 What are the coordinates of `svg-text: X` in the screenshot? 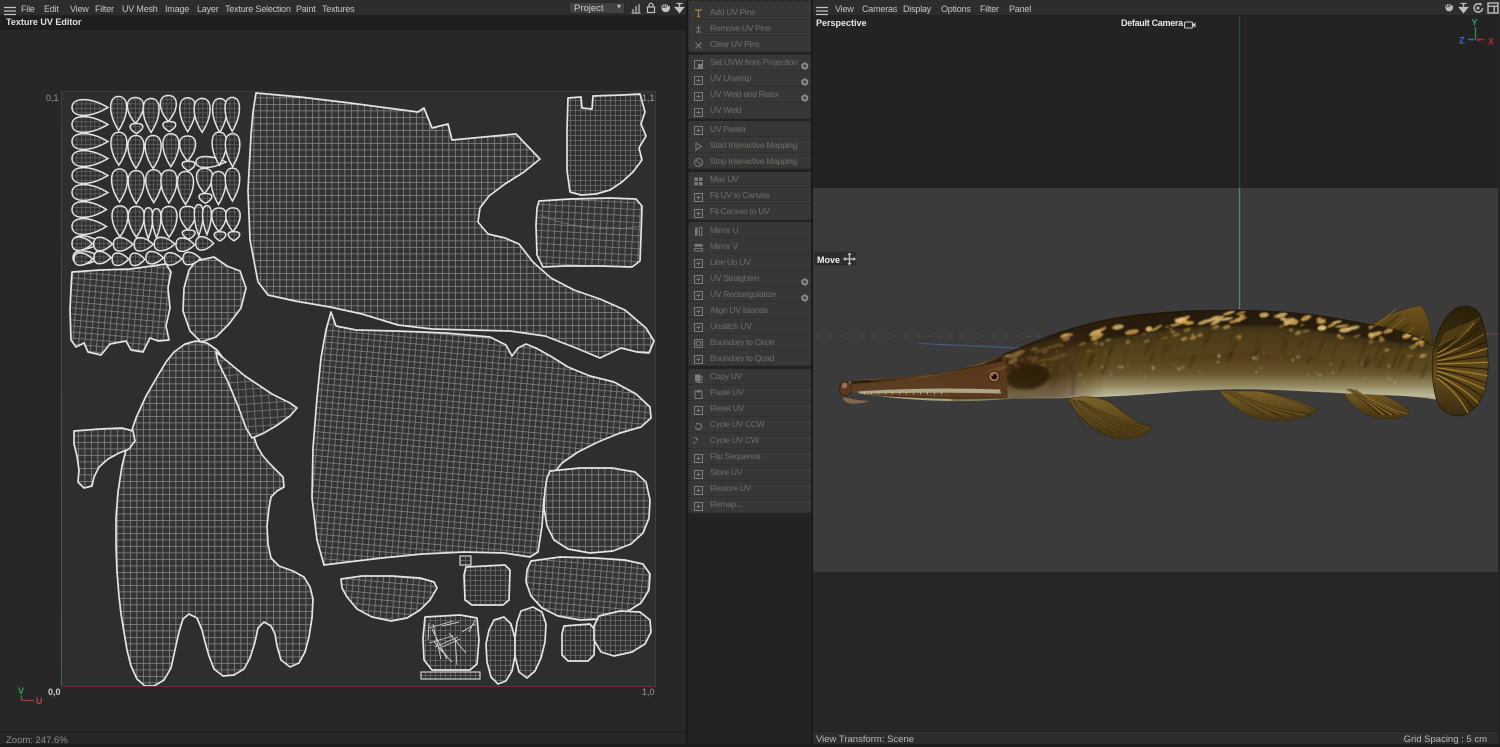 It's located at (1491, 42).